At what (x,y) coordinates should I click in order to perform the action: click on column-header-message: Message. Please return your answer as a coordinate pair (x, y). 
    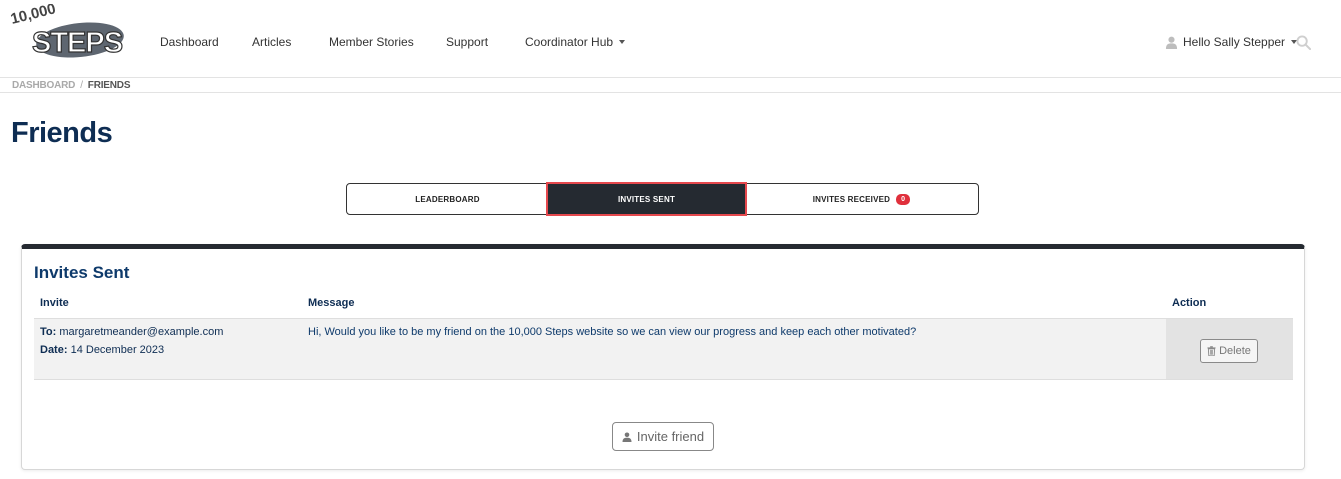
    Looking at the image, I should click on (331, 303).